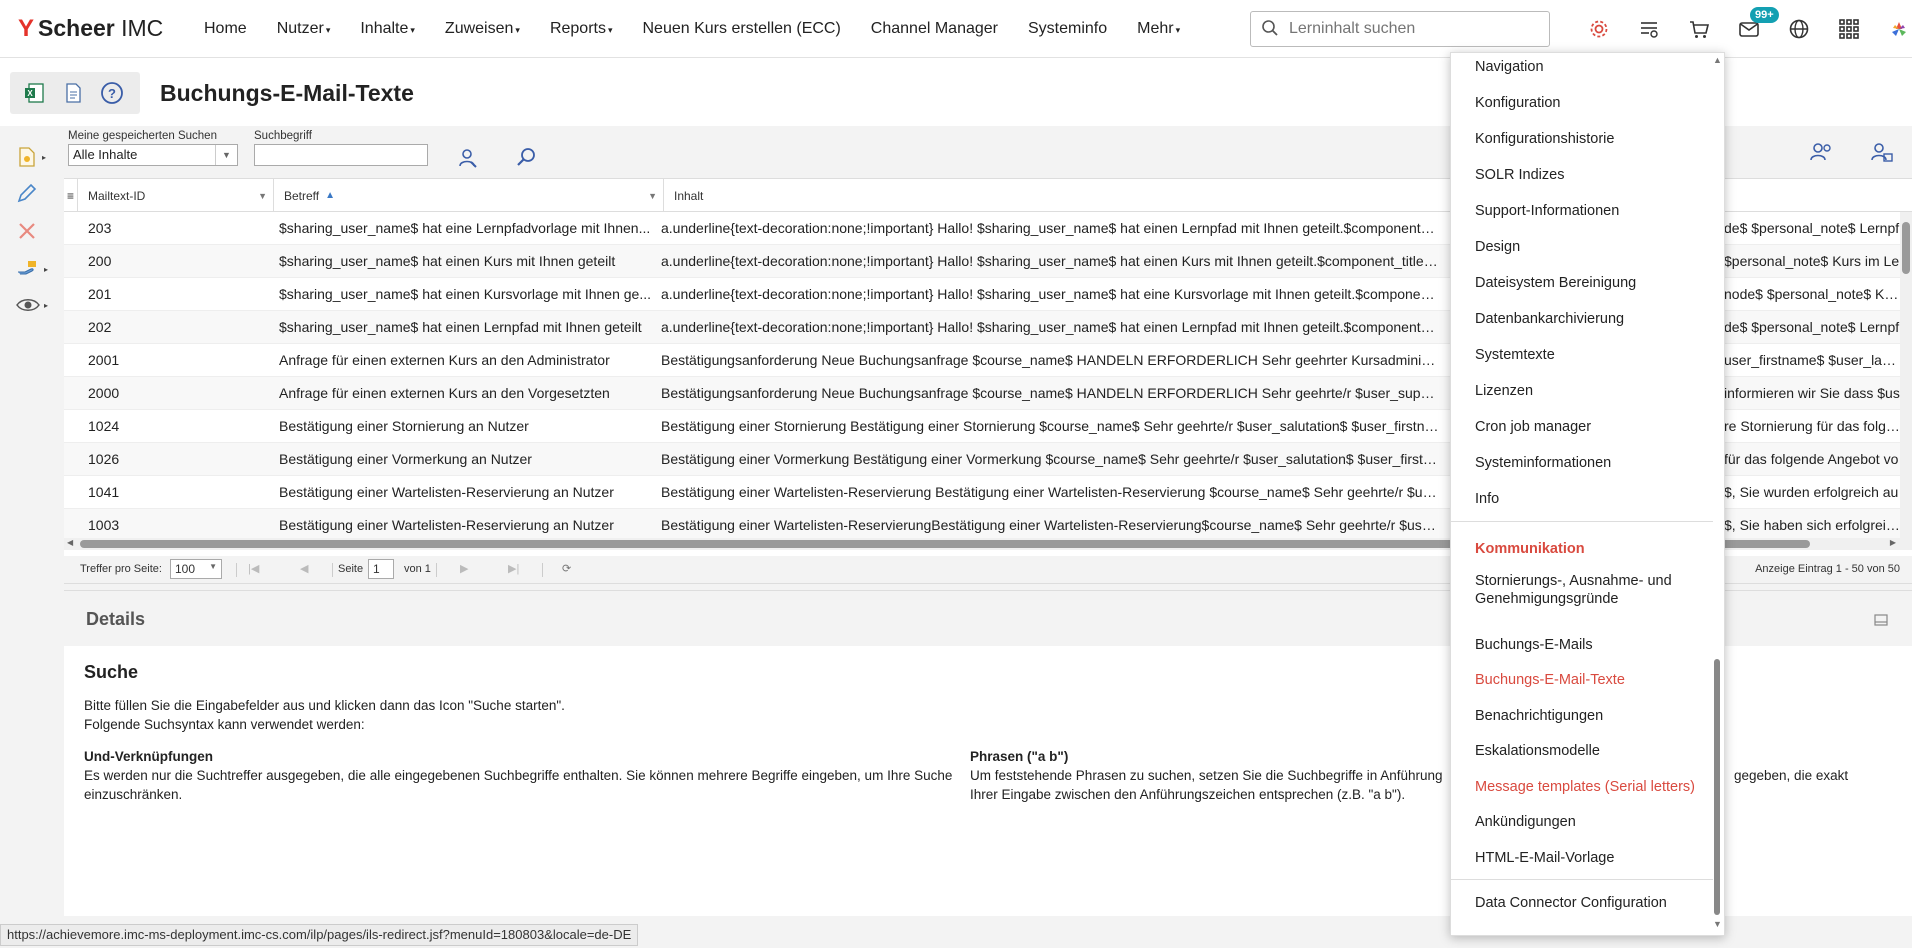 This screenshot has height=948, width=1912. I want to click on app-grid-icon, so click(1849, 29).